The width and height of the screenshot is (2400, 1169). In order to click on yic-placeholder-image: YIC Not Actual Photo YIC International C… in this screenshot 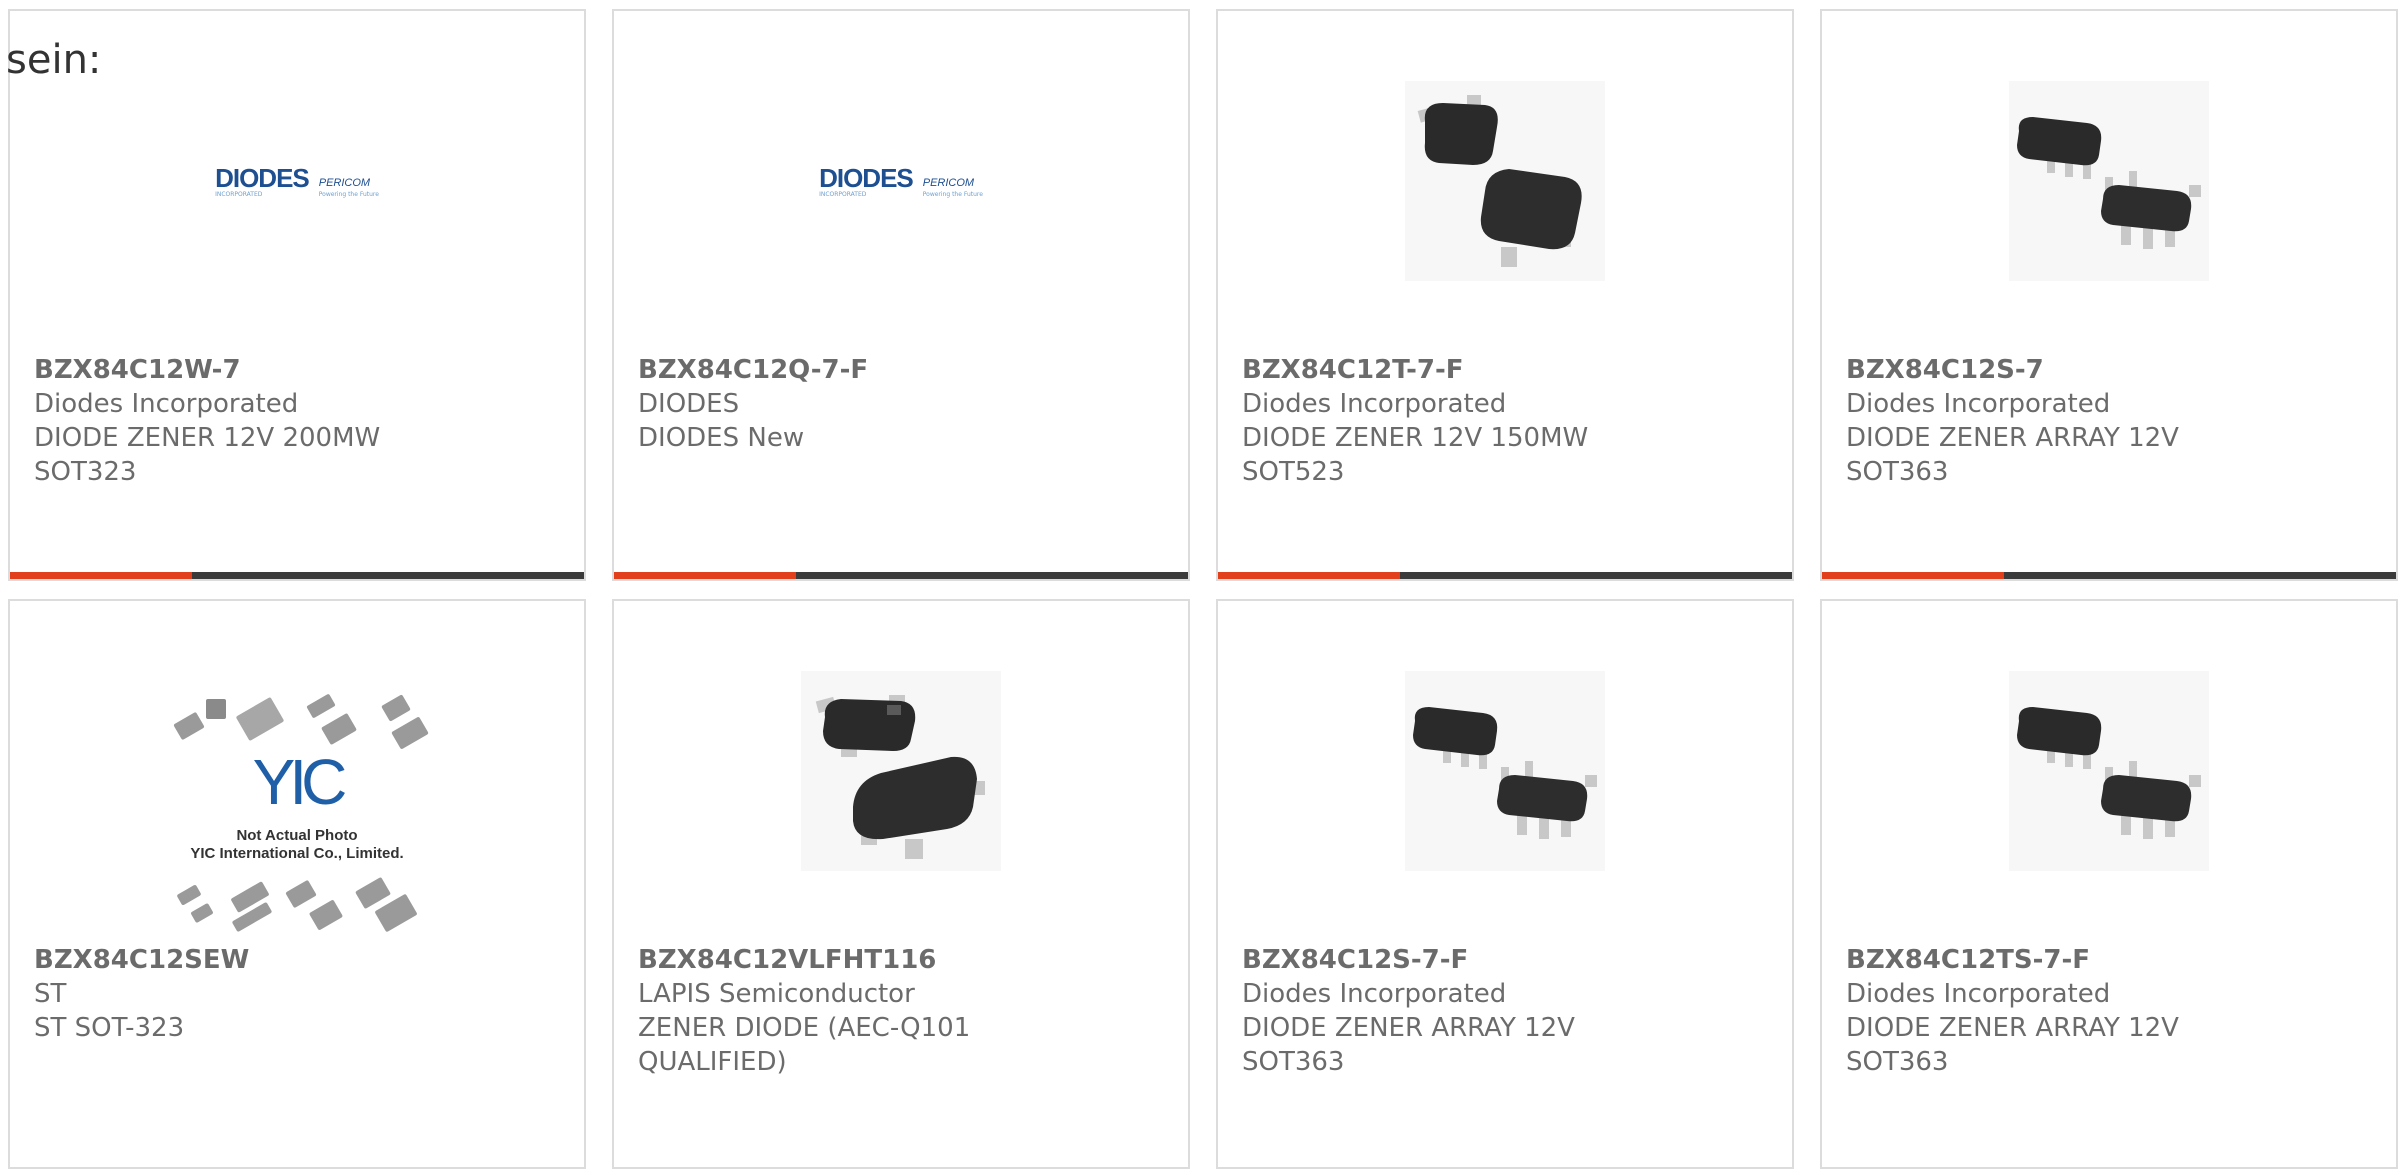, I will do `click(297, 811)`.